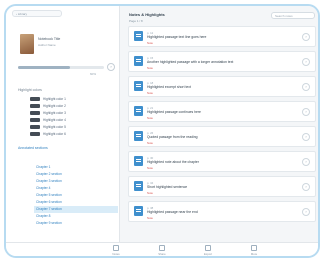 This screenshot has width=324, height=261. I want to click on chevron-icon: ›, so click(111, 67).